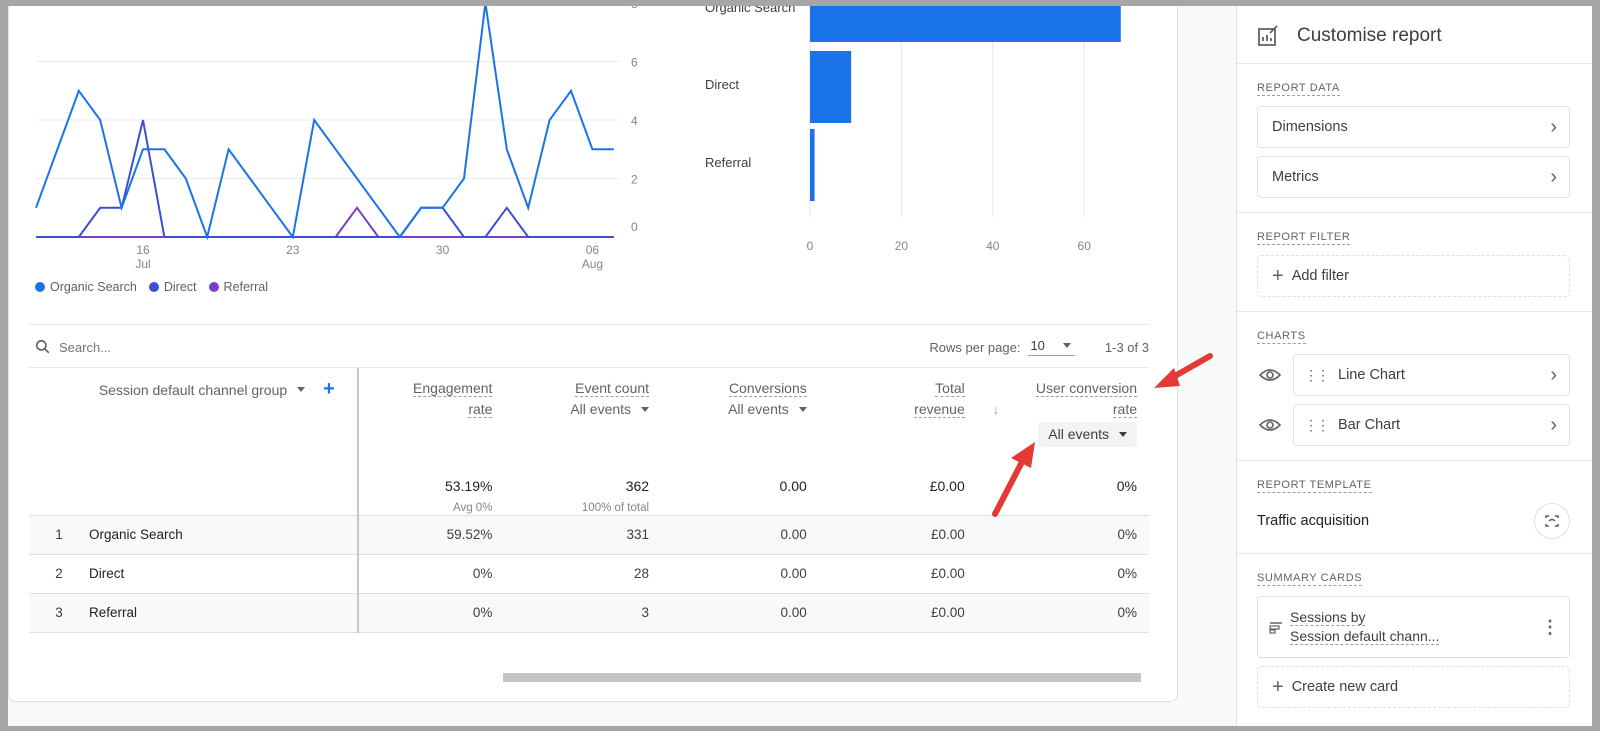 The image size is (1600, 731). What do you see at coordinates (1413, 687) in the screenshot?
I see `create-new-card-button: + Create new card` at bounding box center [1413, 687].